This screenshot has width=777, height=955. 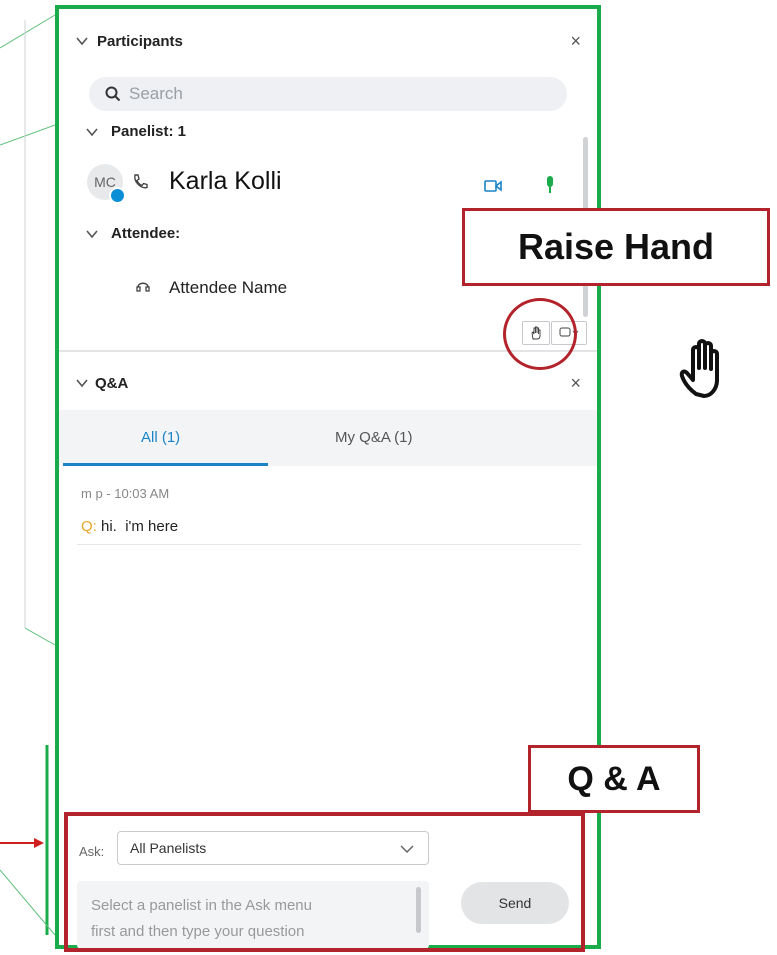 I want to click on tab-my-qa: My Q&A (1), so click(x=374, y=437).